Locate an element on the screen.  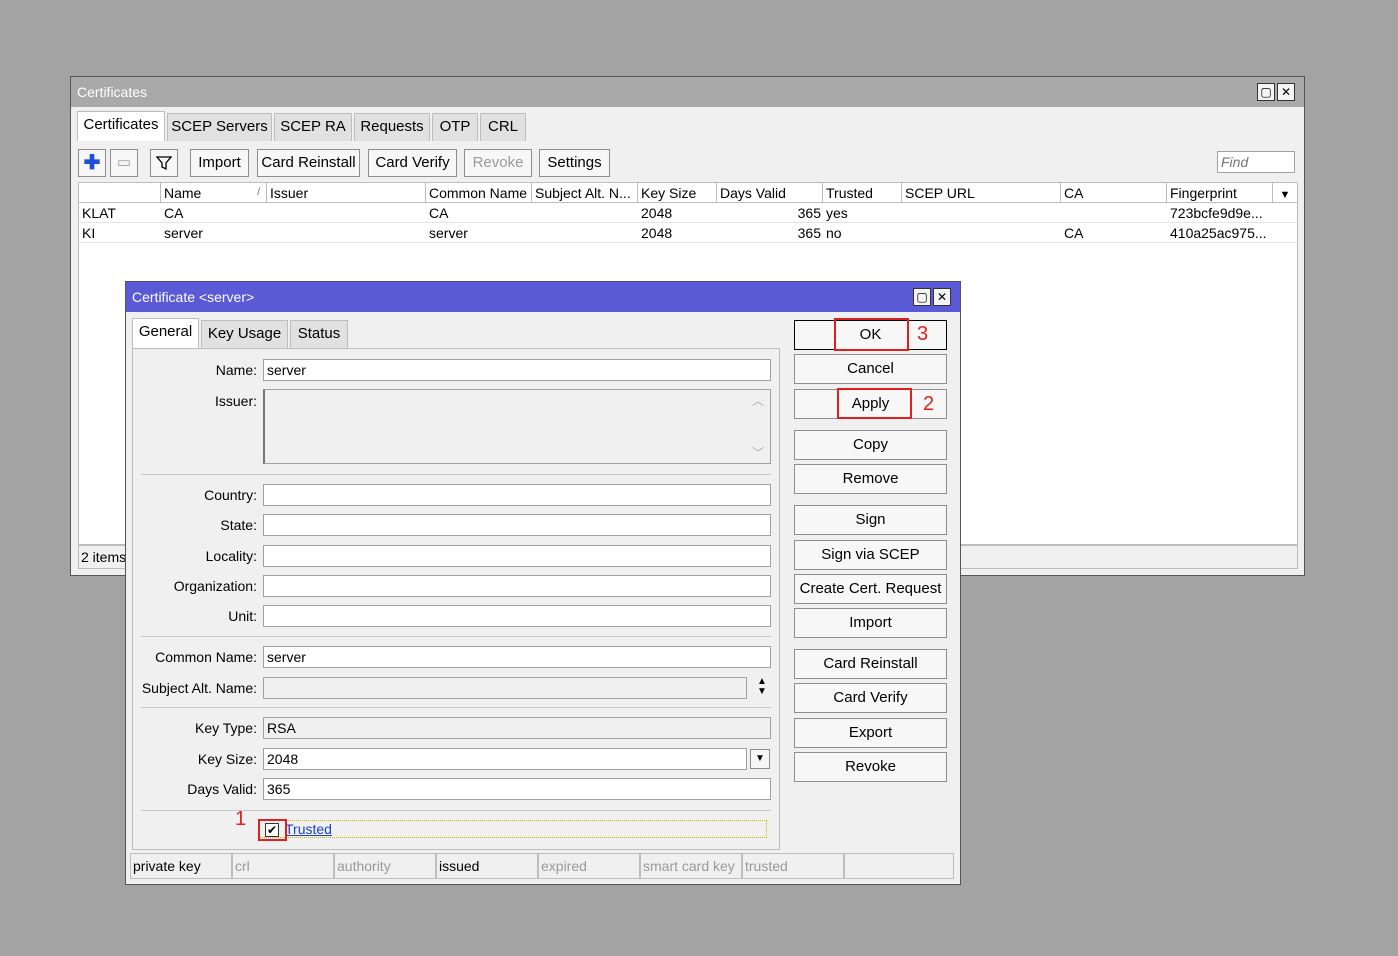
sign-button: Sign is located at coordinates (870, 520).